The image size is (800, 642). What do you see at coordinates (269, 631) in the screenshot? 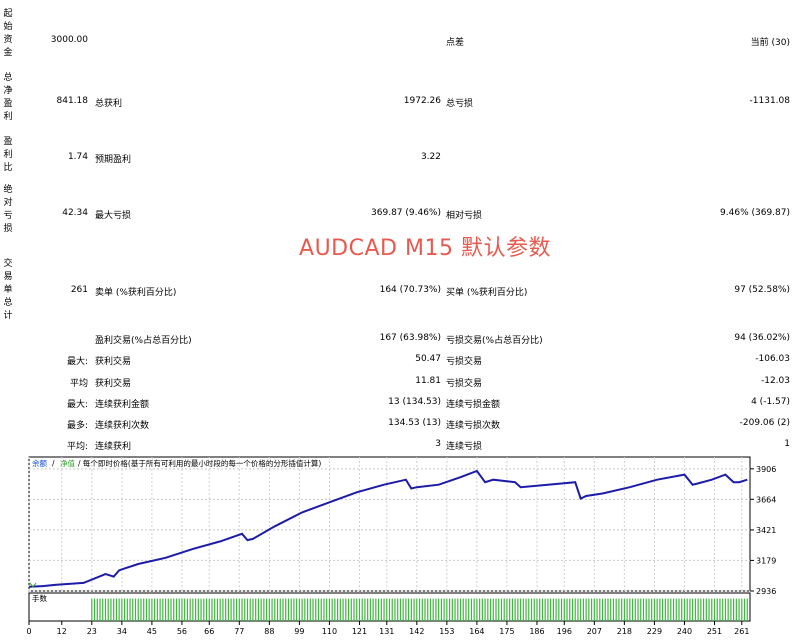
I see `x-tick-label: 88` at bounding box center [269, 631].